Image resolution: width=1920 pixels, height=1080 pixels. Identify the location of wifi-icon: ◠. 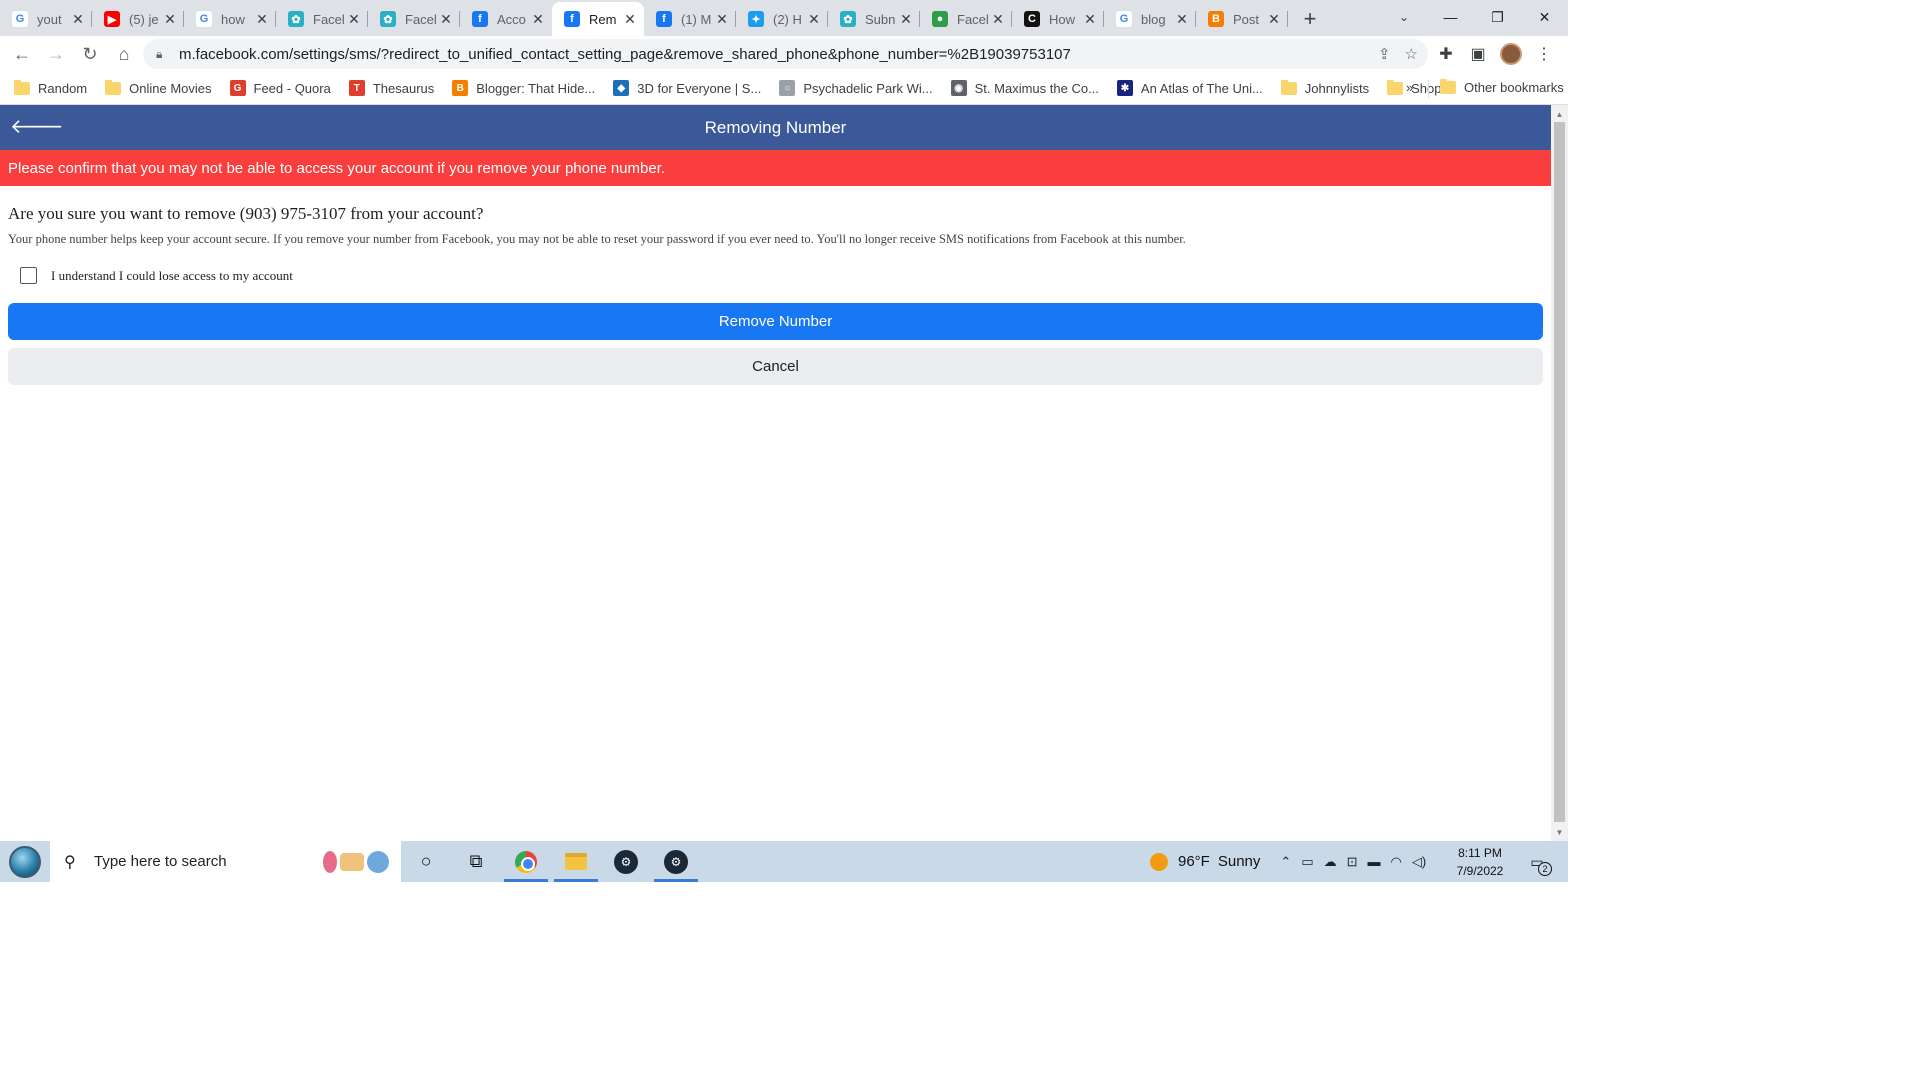
(1396, 862).